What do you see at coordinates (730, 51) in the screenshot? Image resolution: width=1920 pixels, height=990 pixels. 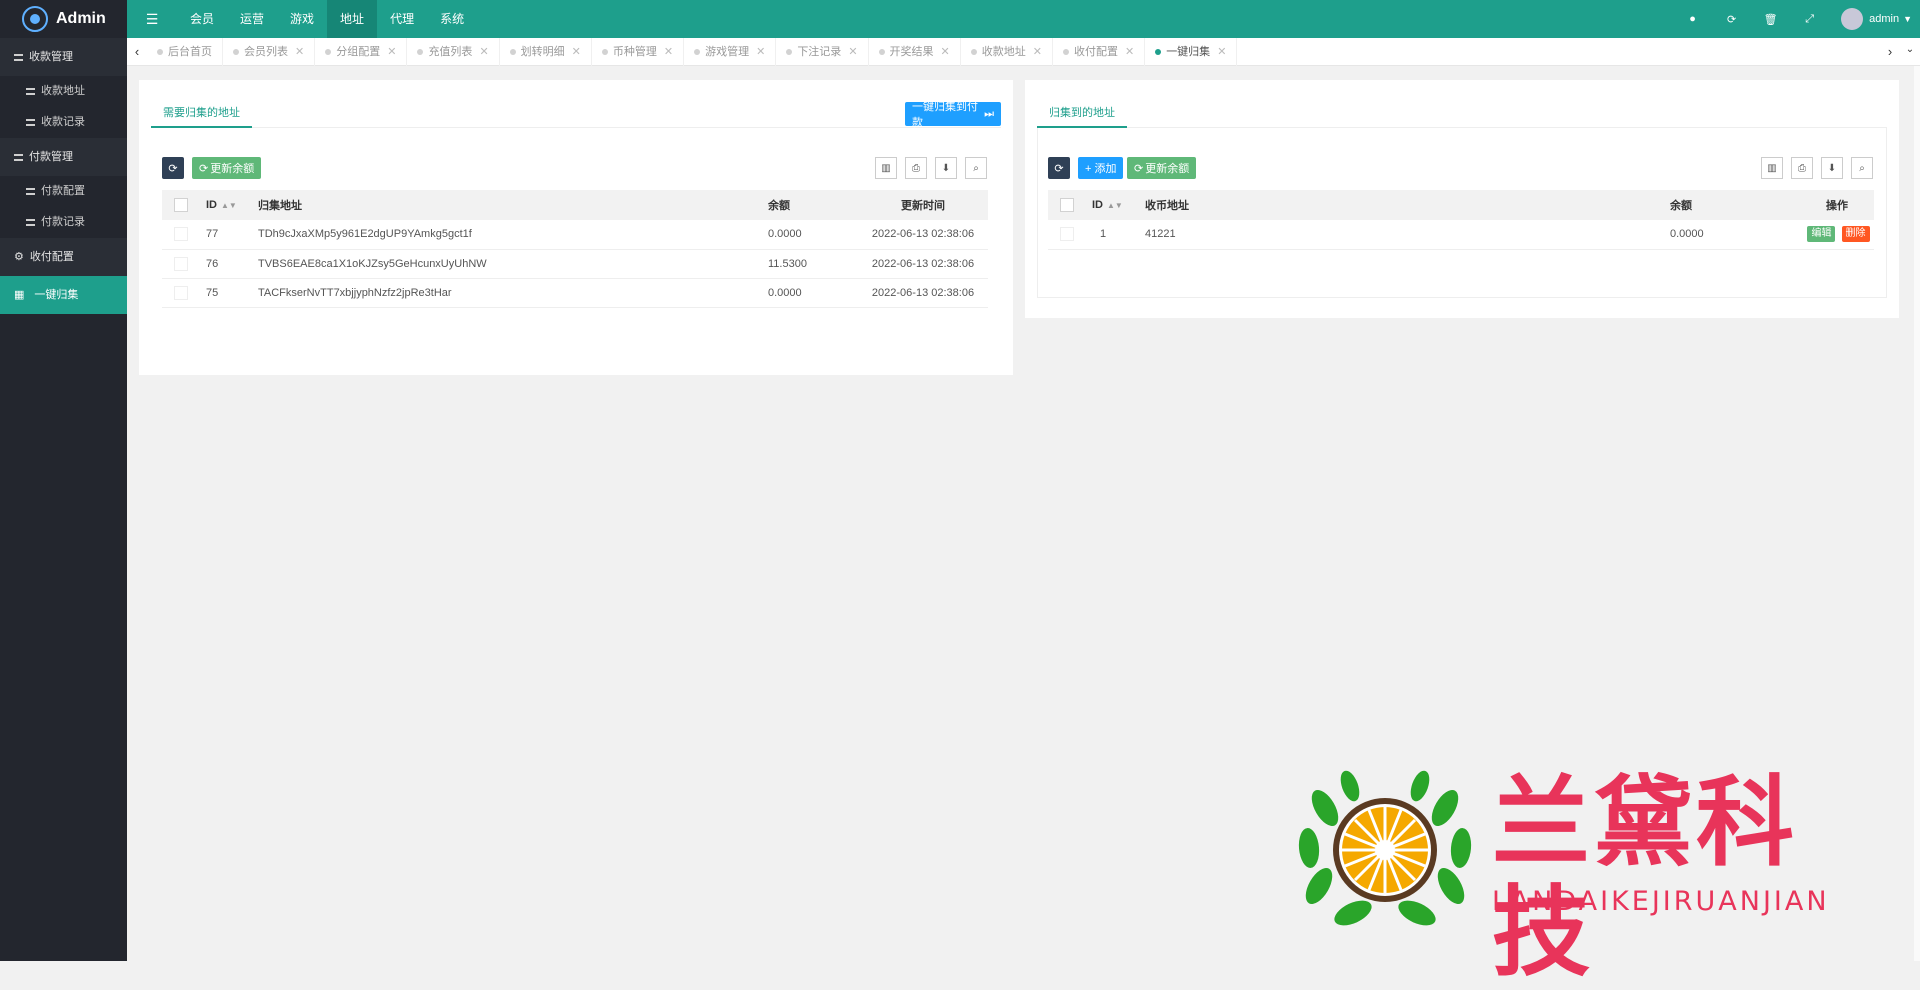 I see `tab-games: 游戏管理 ✕` at bounding box center [730, 51].